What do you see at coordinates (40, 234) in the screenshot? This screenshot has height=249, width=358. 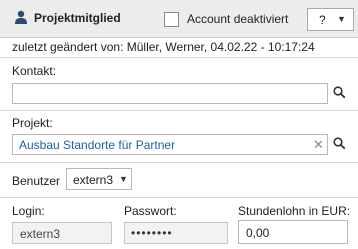 I see `login-value: extern3` at bounding box center [40, 234].